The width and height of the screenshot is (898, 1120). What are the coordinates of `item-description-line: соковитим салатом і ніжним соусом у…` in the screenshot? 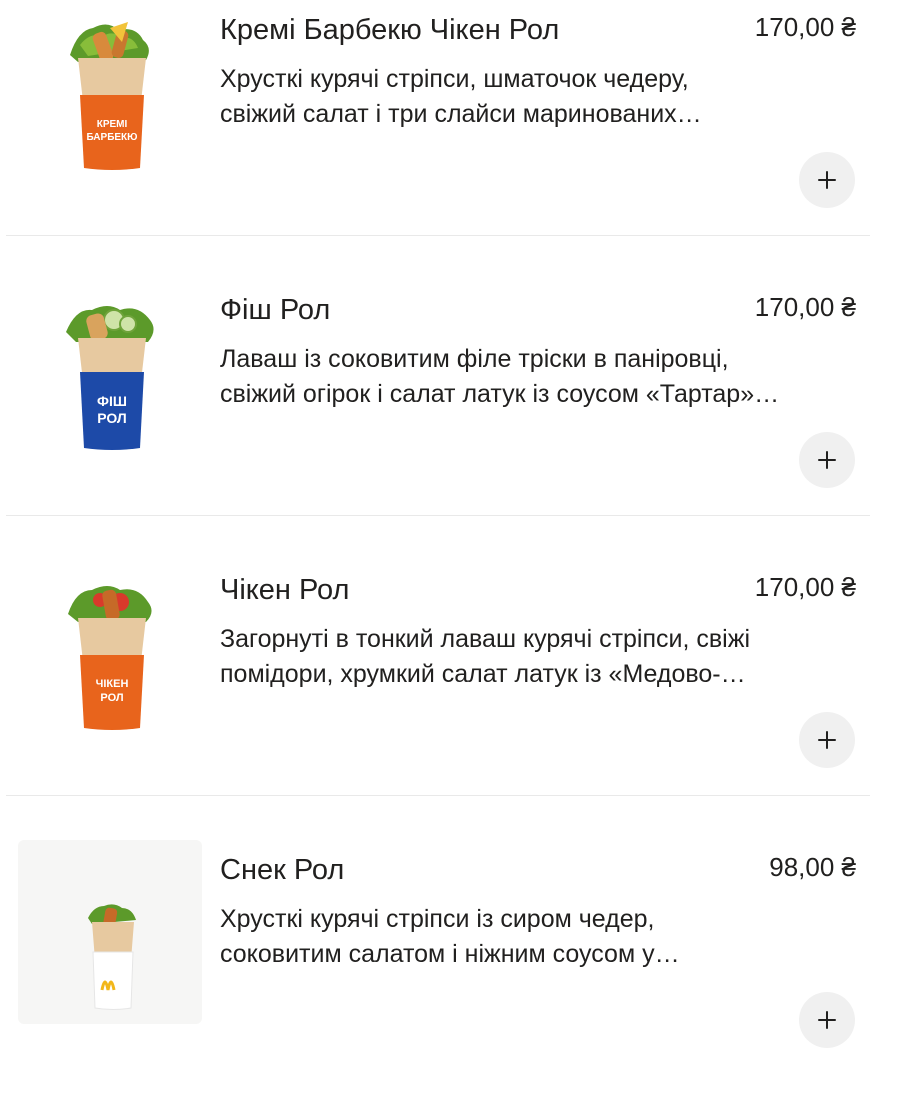 It's located at (450, 954).